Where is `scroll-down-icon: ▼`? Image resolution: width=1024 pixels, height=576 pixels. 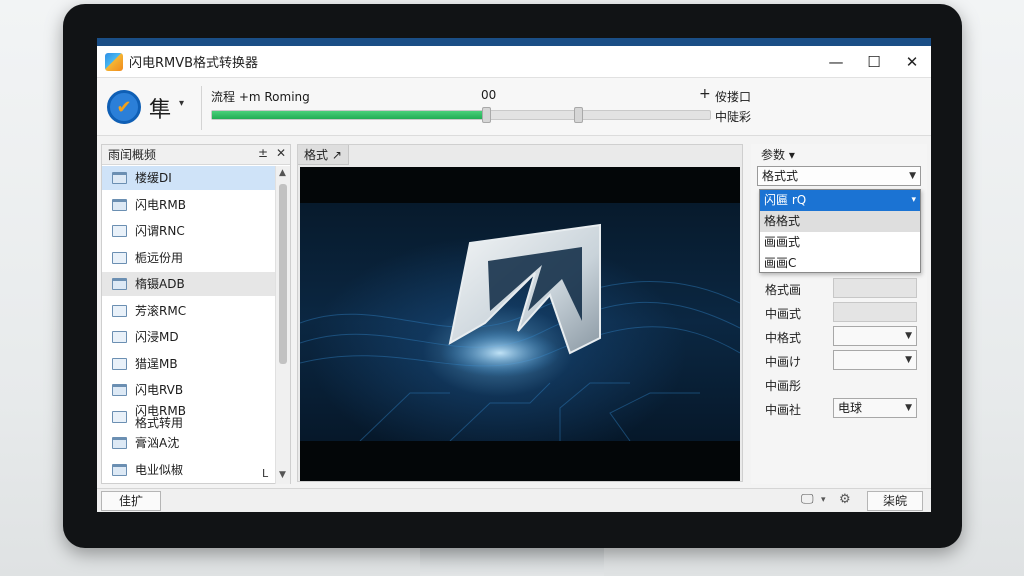
scroll-down-icon: ▼ is located at coordinates (282, 475).